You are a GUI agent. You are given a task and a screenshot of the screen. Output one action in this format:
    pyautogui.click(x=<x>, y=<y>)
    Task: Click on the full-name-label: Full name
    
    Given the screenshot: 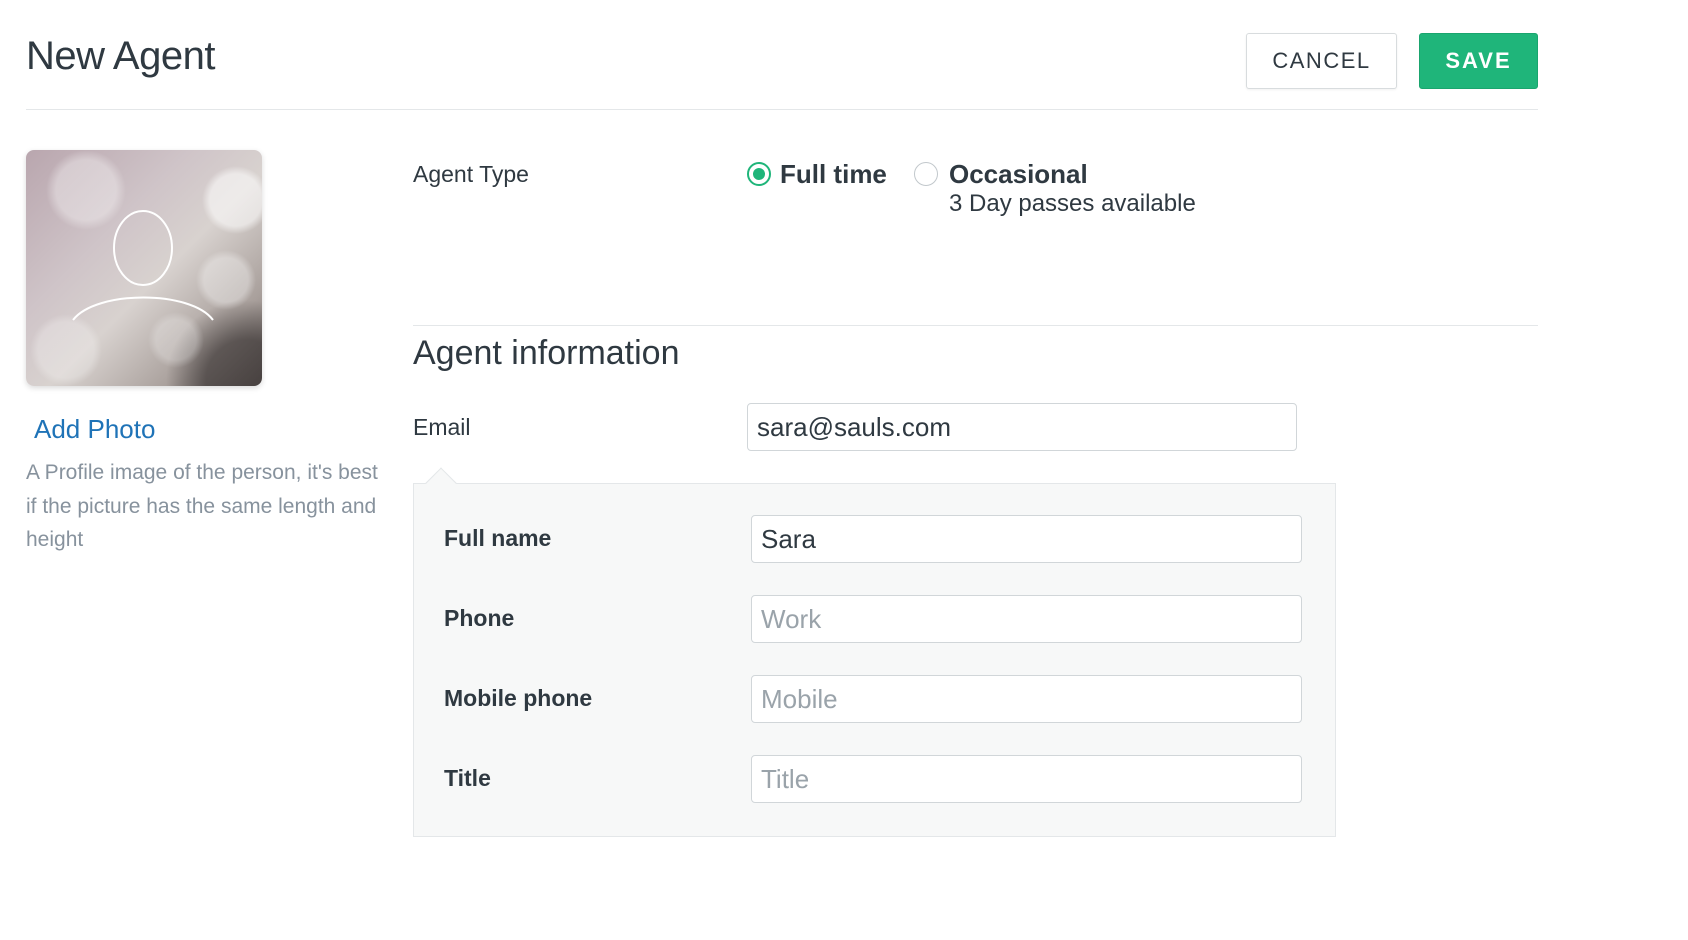 What is the action you would take?
    pyautogui.click(x=498, y=538)
    